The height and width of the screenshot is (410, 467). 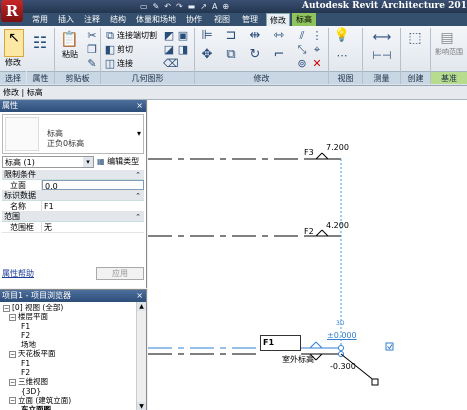 I want to click on level-elevation-f2: 4.200, so click(x=337, y=225).